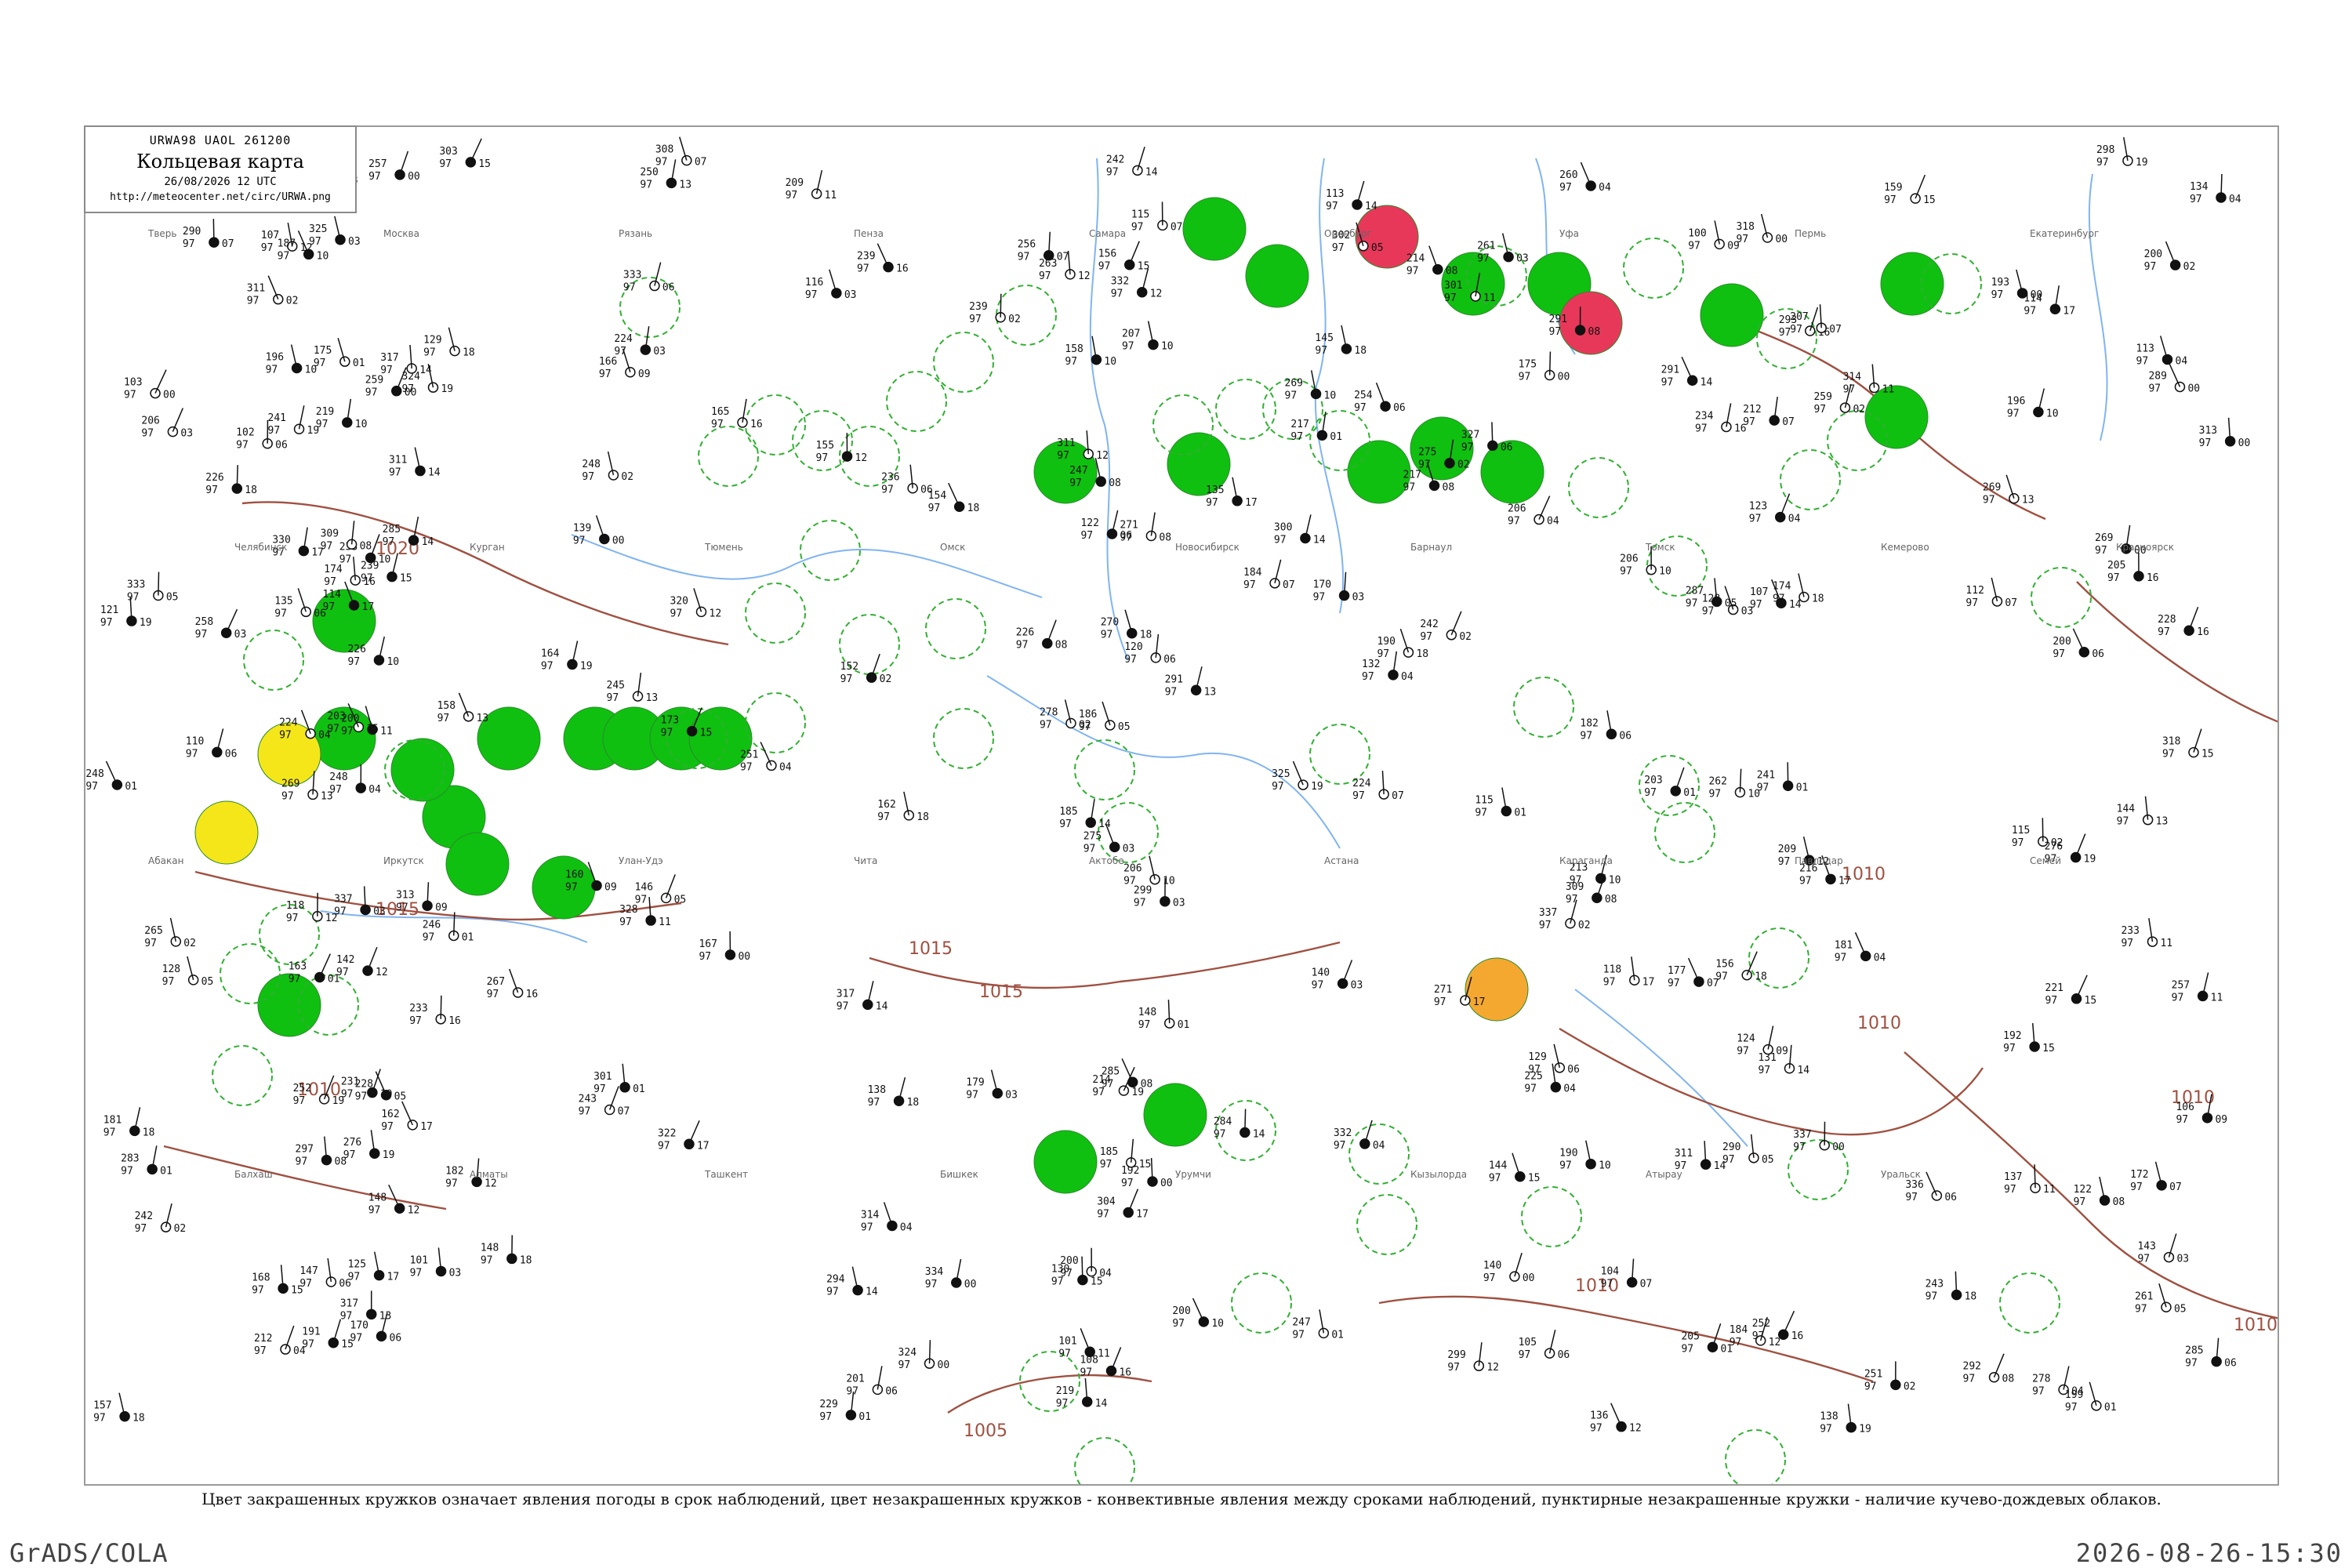 The width and height of the screenshot is (2352, 1568). Describe the element at coordinates (1528, 364) in the screenshot. I see `svg-text: 175` at that location.